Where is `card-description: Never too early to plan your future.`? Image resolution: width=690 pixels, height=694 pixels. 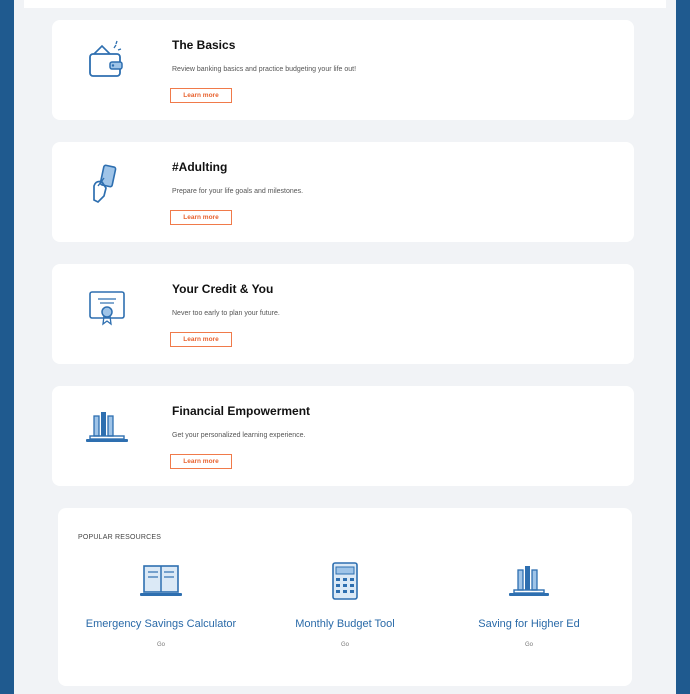 card-description: Never too early to plan your future. is located at coordinates (226, 313).